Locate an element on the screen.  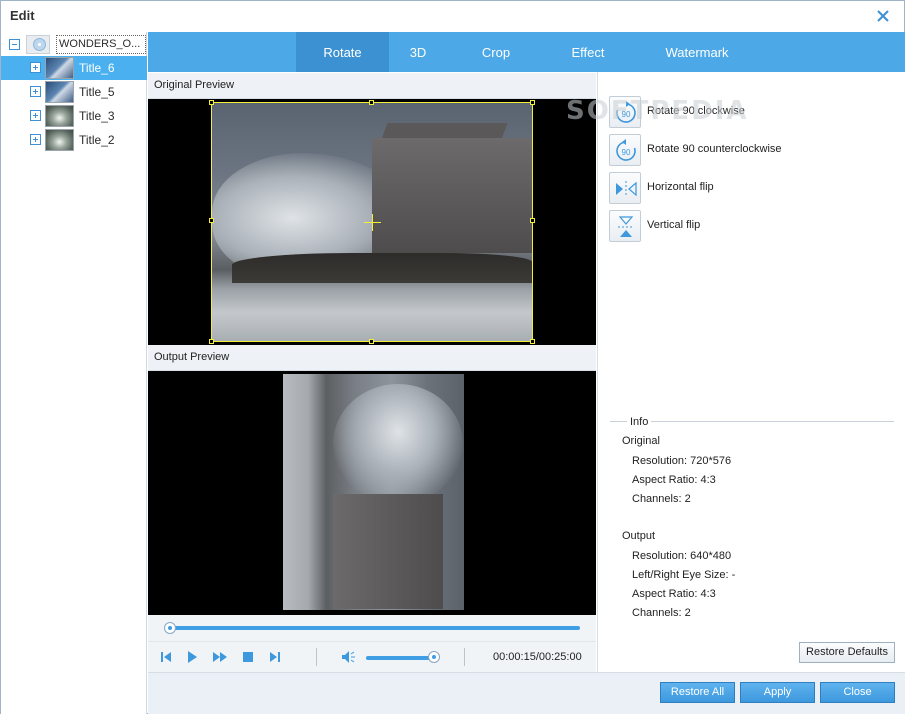
original-preview-label: Original Preview is located at coordinates (194, 85).